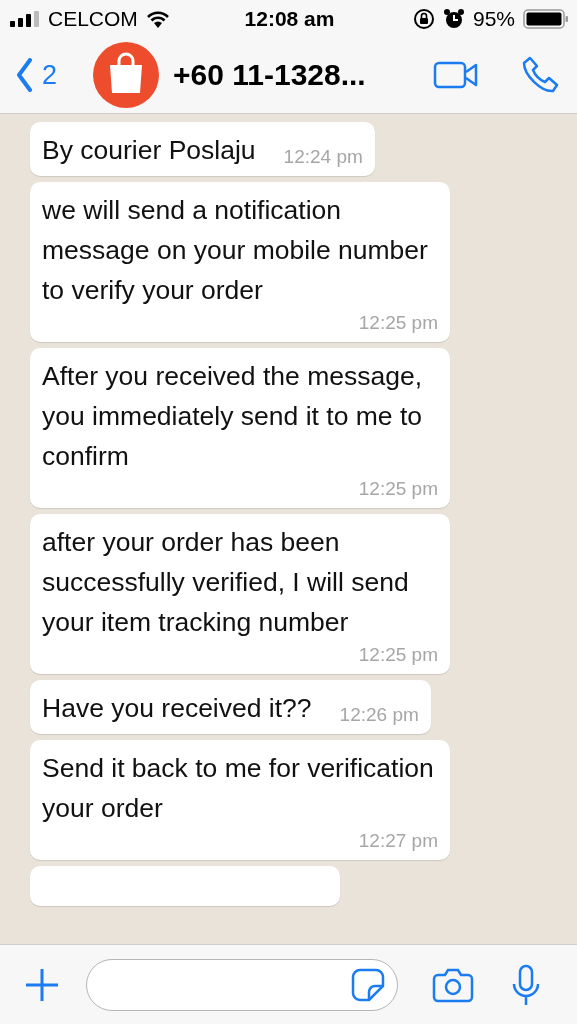 This screenshot has width=577, height=1024. I want to click on microphone-icon, so click(526, 984).